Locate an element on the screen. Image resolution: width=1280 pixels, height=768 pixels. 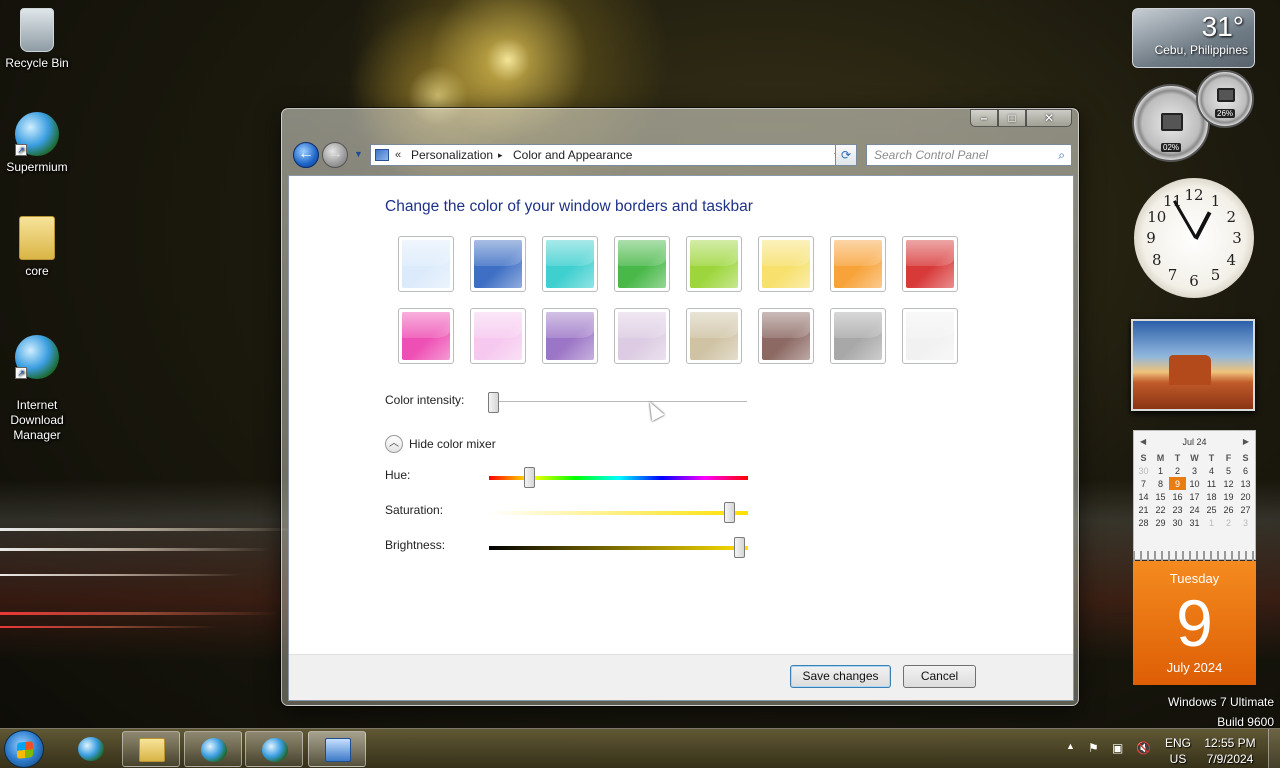
calendar-day-cell: 31 is located at coordinates (1194, 522).